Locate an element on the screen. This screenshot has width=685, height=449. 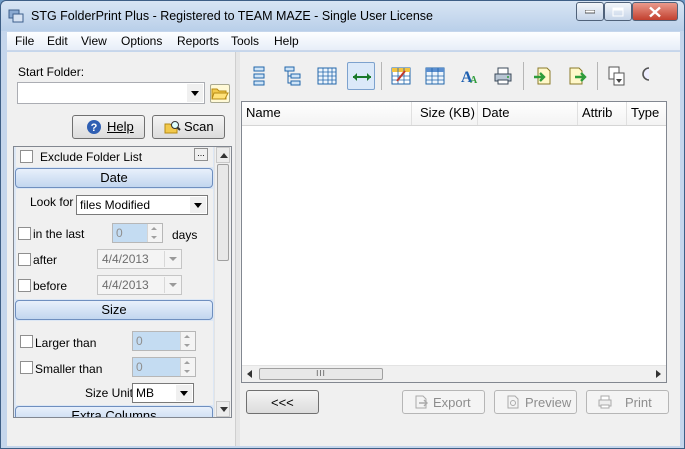
column-date: Date is located at coordinates (528, 113).